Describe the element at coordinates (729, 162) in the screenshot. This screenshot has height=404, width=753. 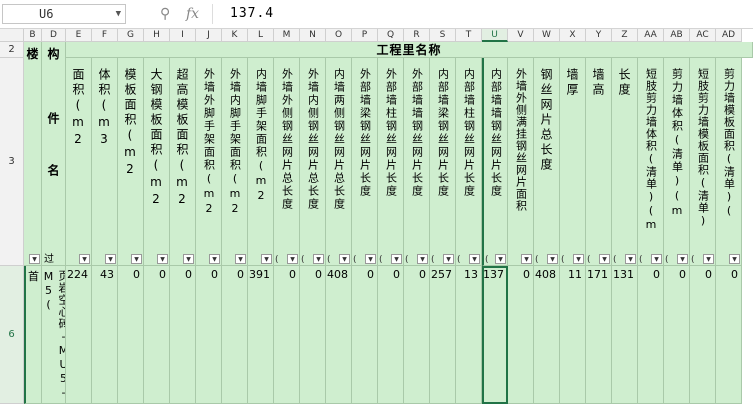
I see `header-cell-AD: 剪力墙模板面积(清单)(▼` at that location.